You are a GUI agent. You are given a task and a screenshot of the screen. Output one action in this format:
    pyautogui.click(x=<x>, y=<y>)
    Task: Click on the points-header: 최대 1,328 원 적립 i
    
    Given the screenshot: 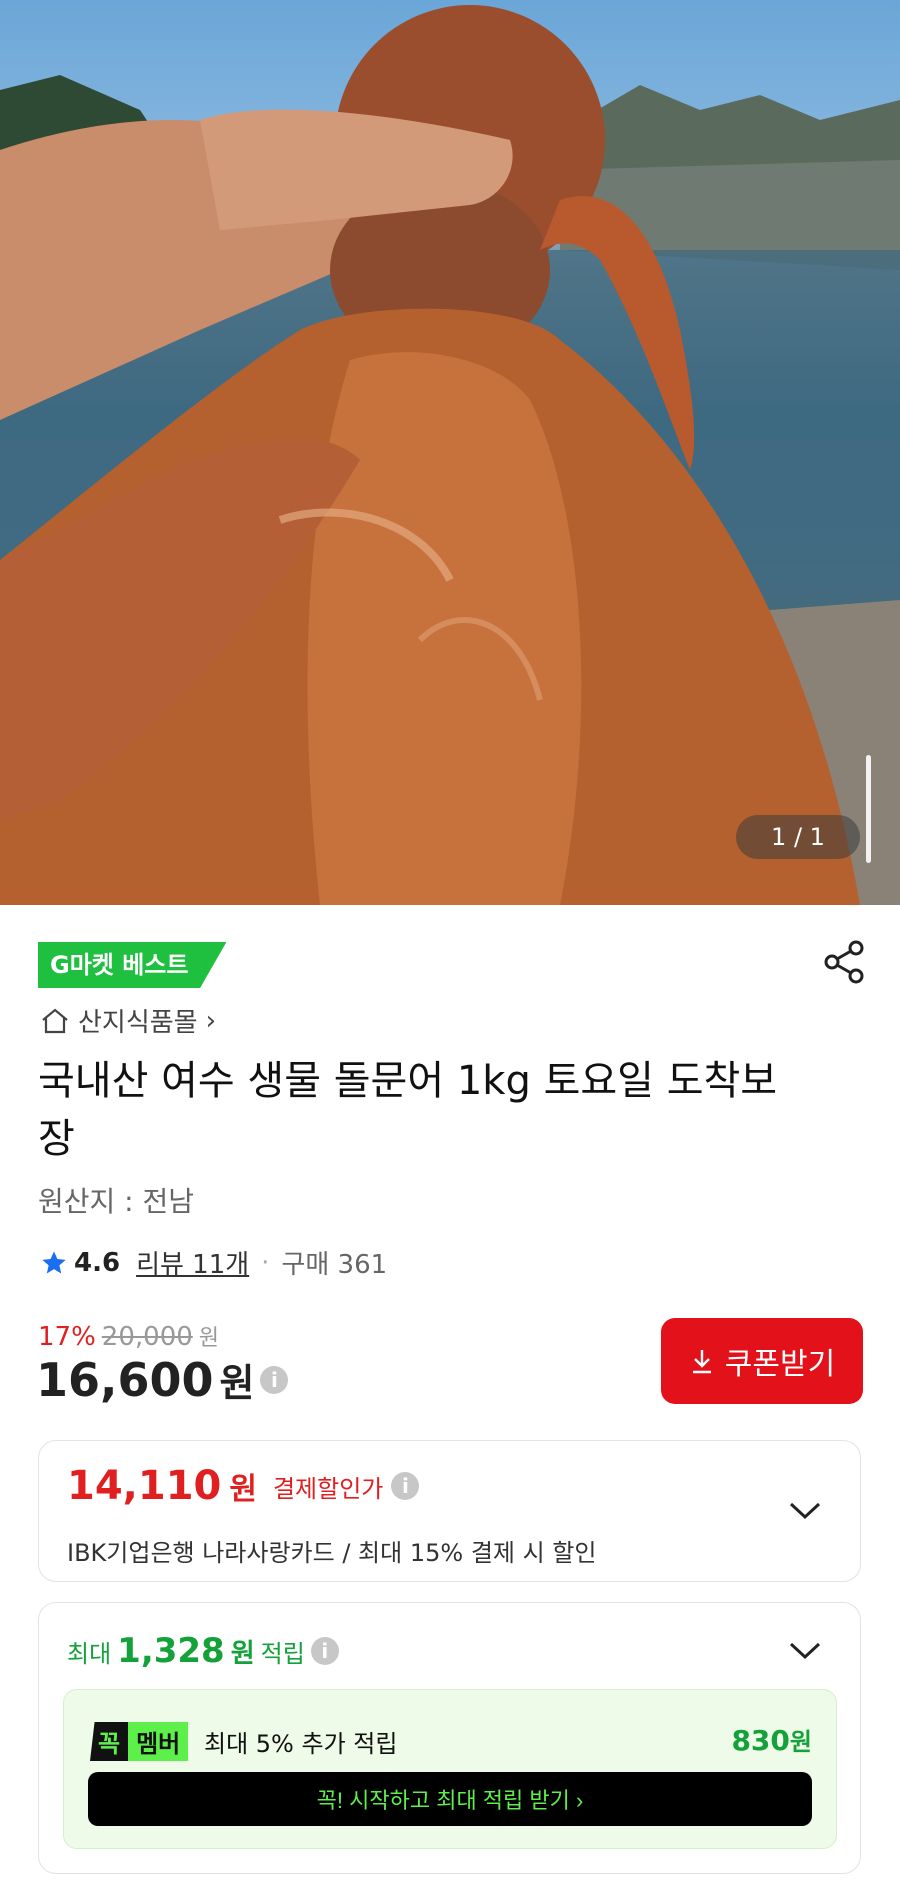 What is the action you would take?
    pyautogui.click(x=203, y=1651)
    